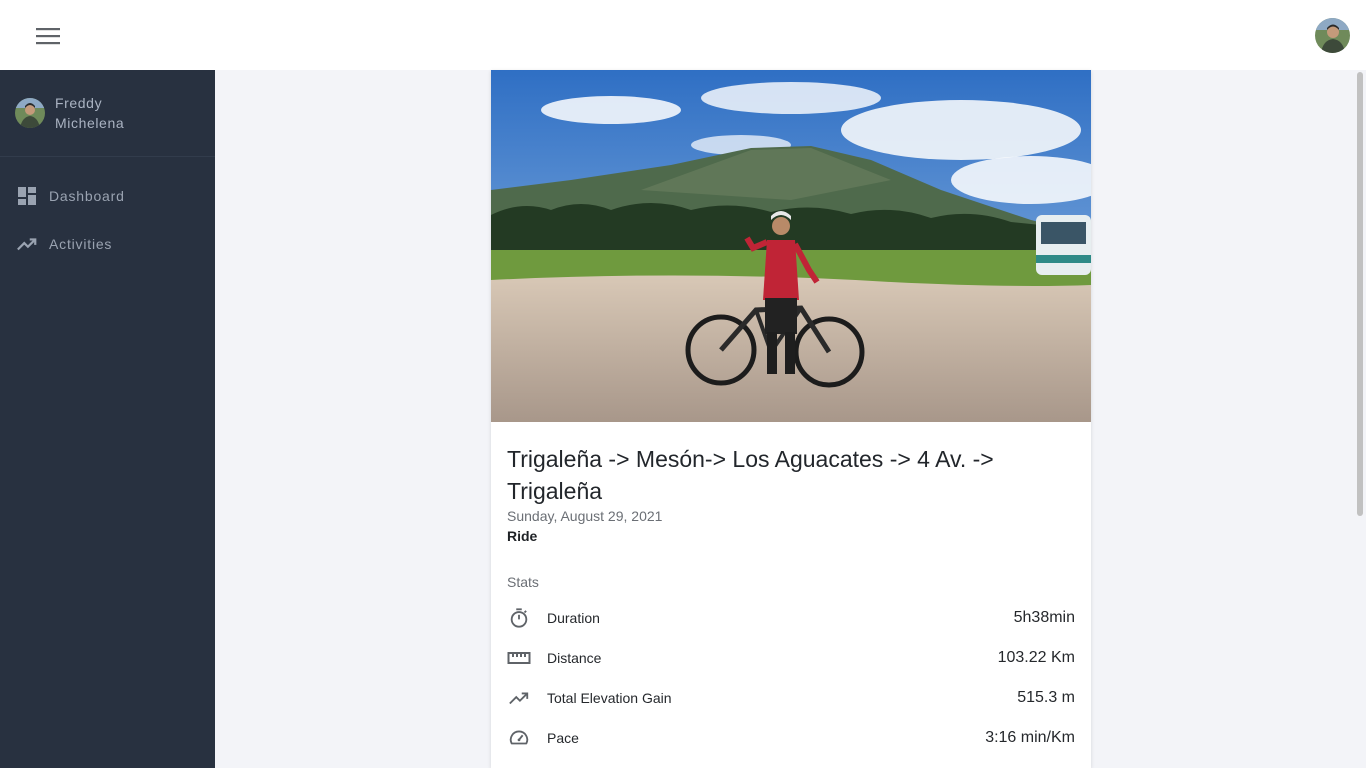  What do you see at coordinates (573, 618) in the screenshot?
I see `stat-label: Duration` at bounding box center [573, 618].